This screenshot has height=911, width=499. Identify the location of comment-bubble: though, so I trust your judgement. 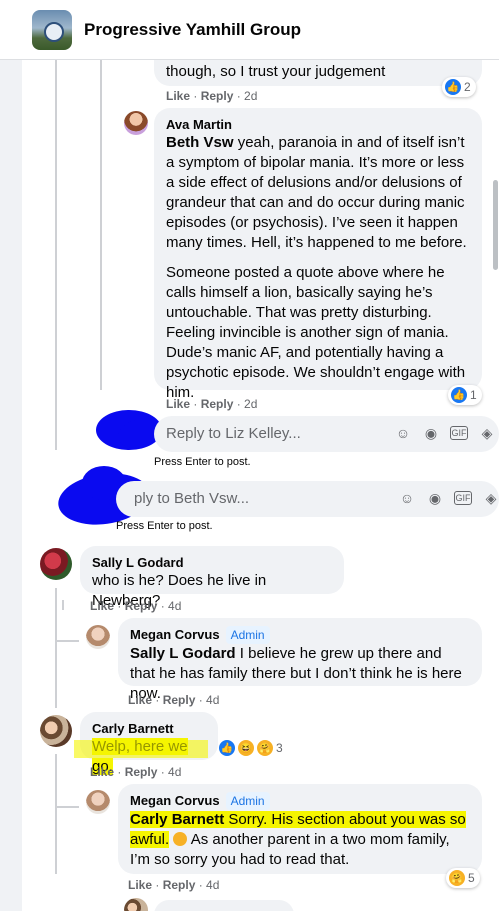
(318, 73).